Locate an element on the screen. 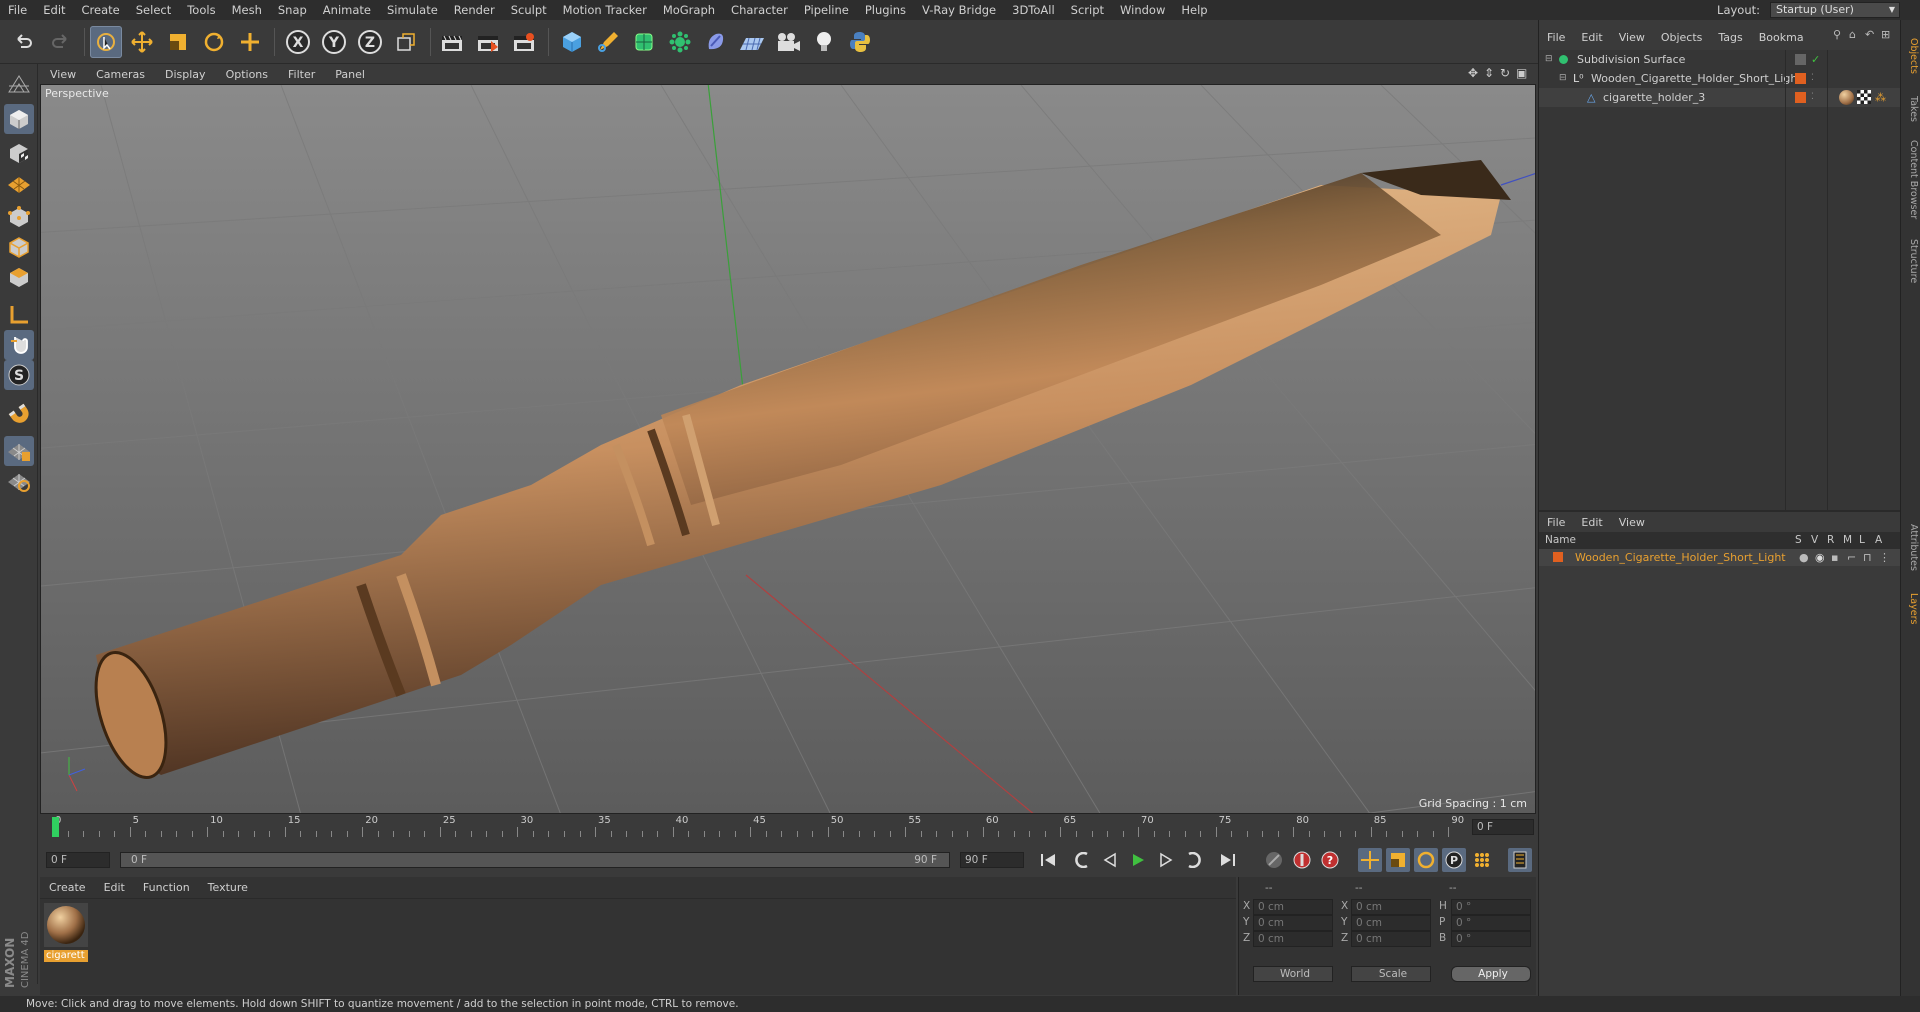 The width and height of the screenshot is (1920, 1012). polygons-mode-icon is located at coordinates (19, 277).